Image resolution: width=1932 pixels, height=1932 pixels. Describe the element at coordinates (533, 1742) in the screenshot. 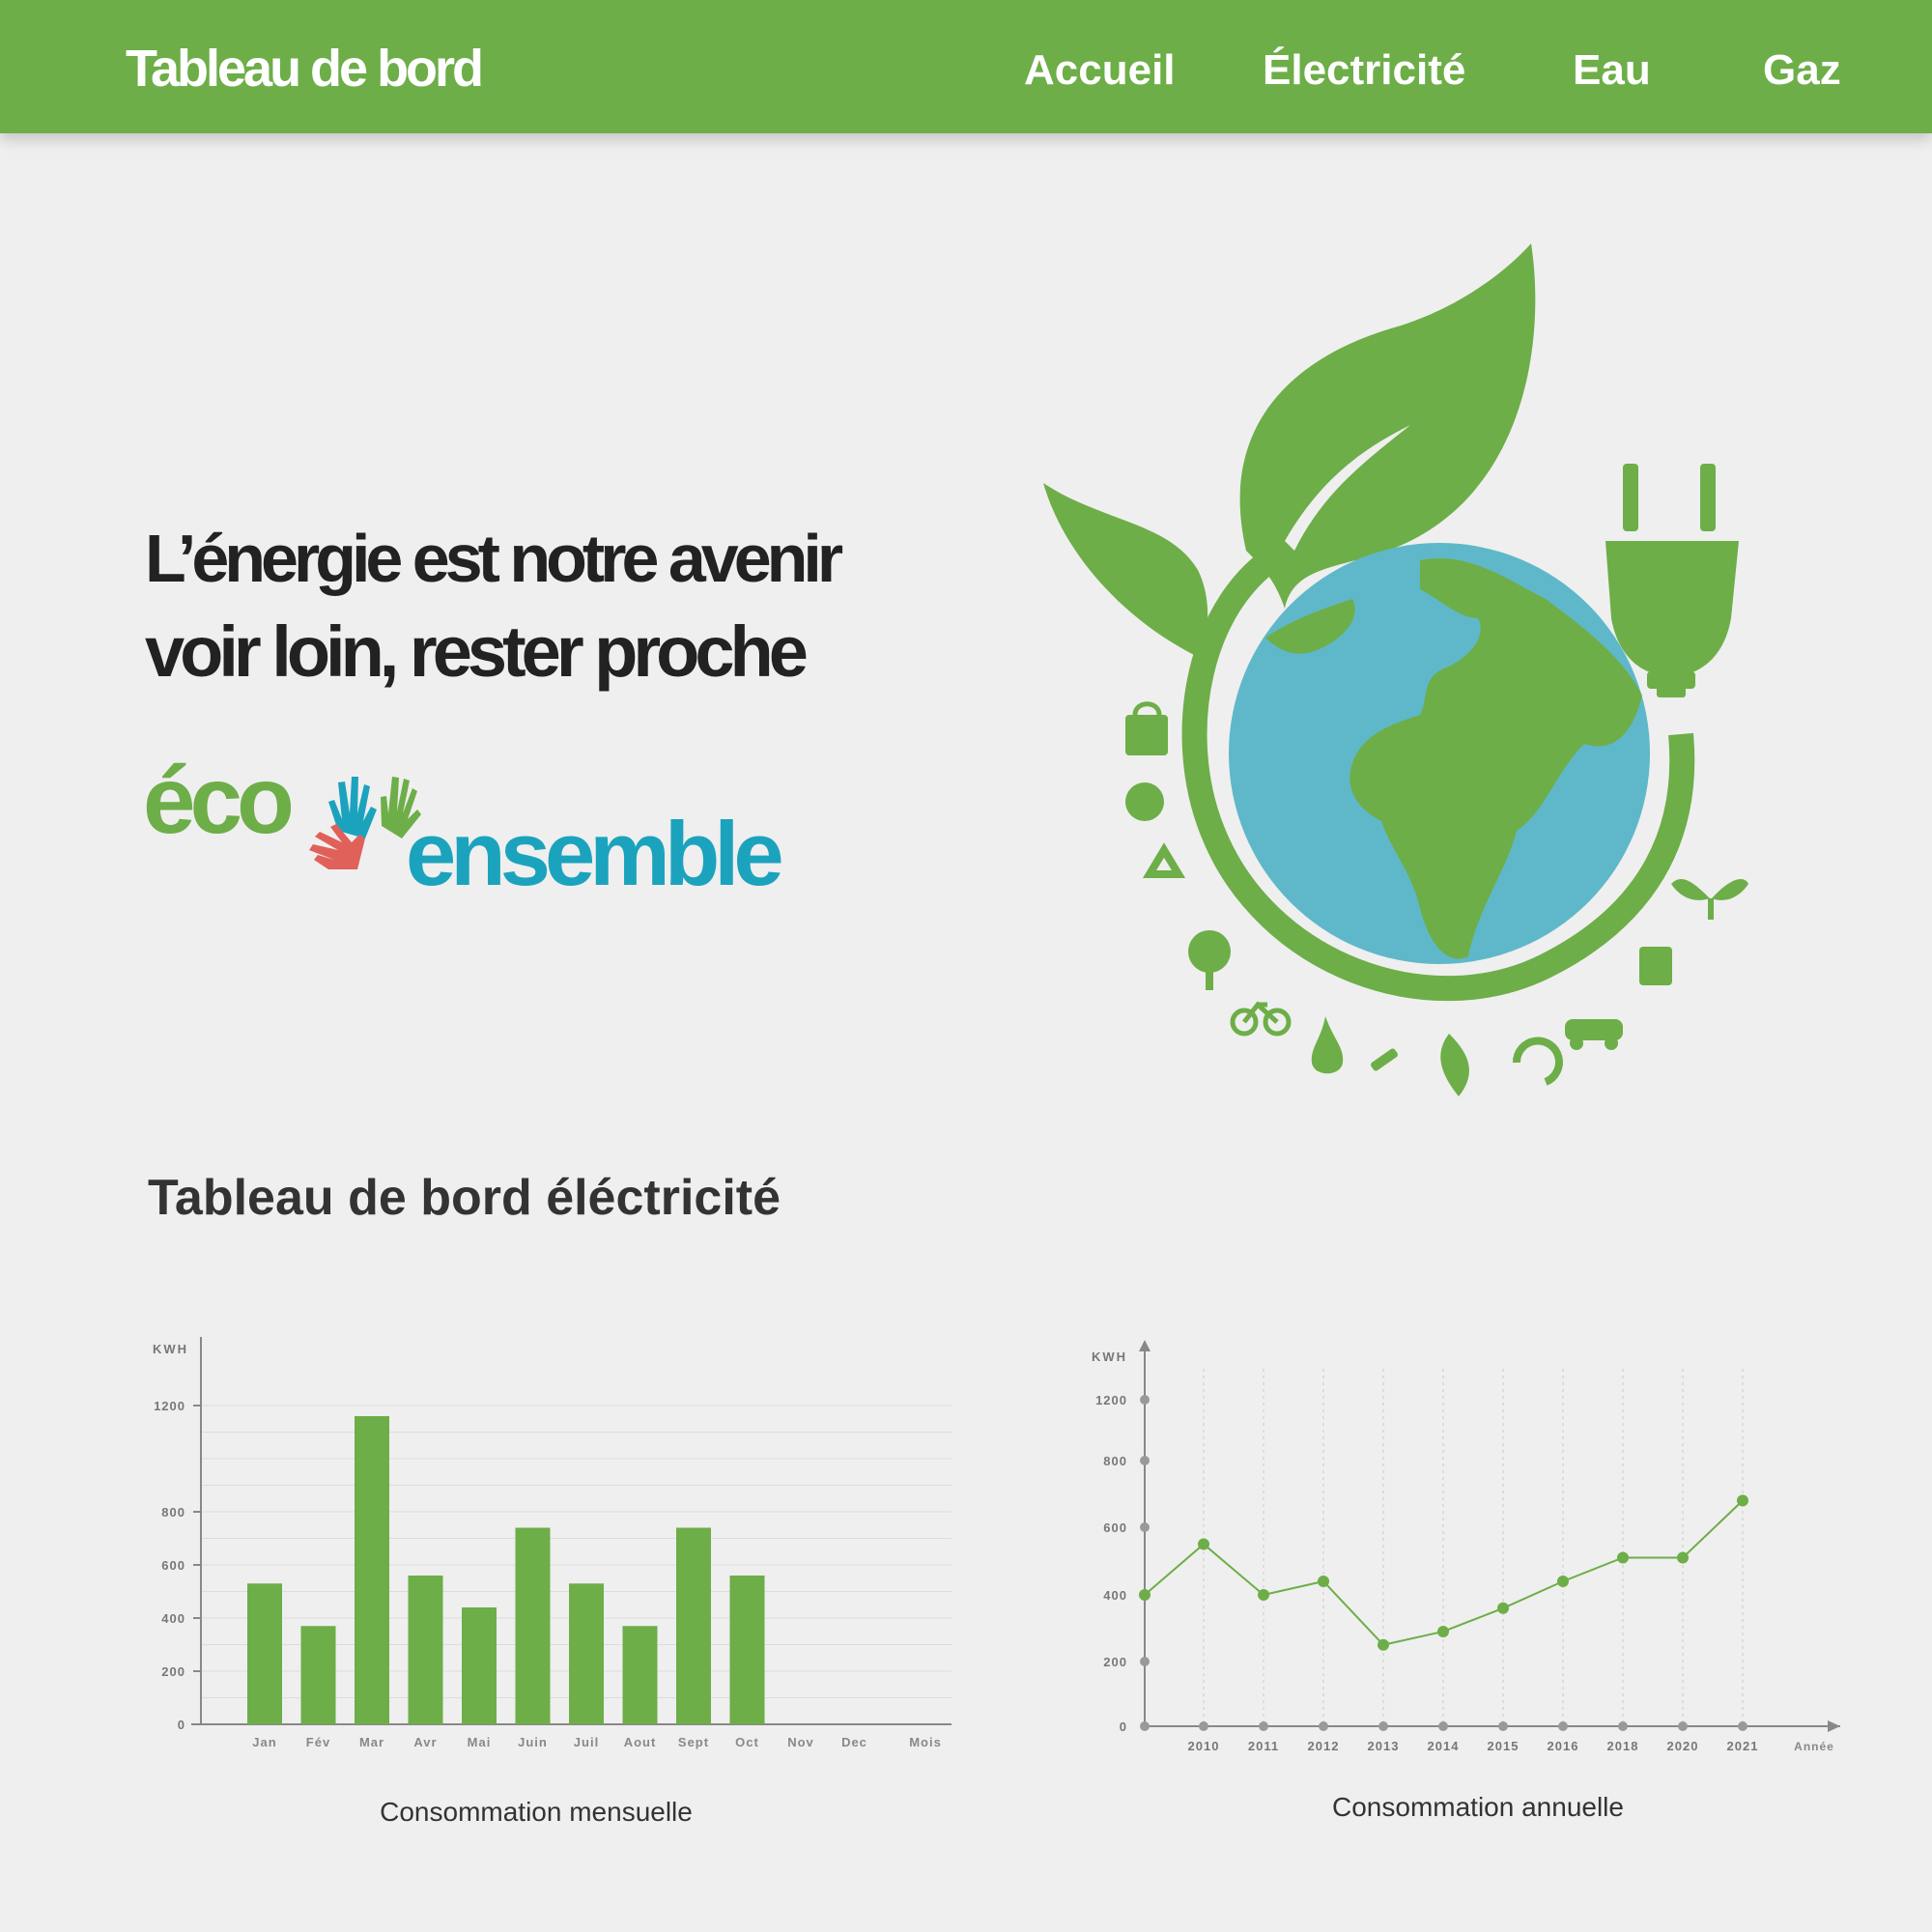

I see `x-tick-label: Juin` at that location.